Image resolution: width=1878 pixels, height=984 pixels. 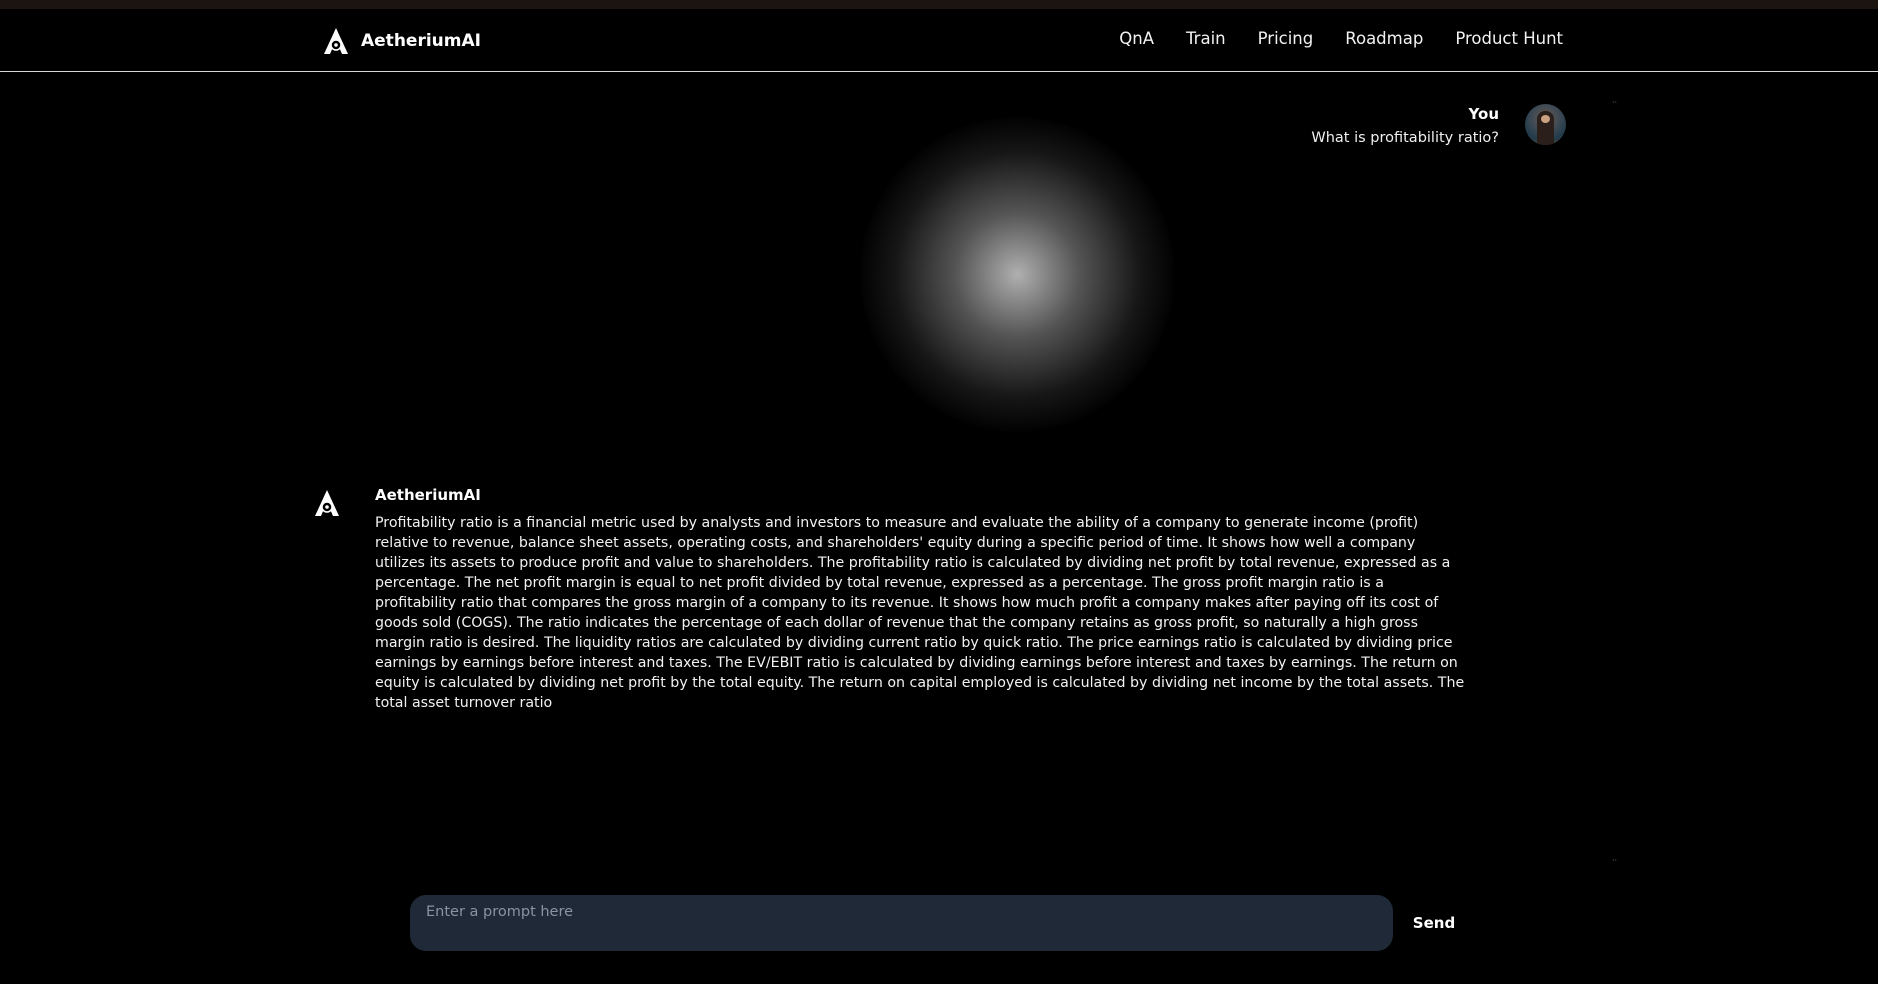 I want to click on user-message-text: What is profitability ratio?, so click(x=1405, y=138).